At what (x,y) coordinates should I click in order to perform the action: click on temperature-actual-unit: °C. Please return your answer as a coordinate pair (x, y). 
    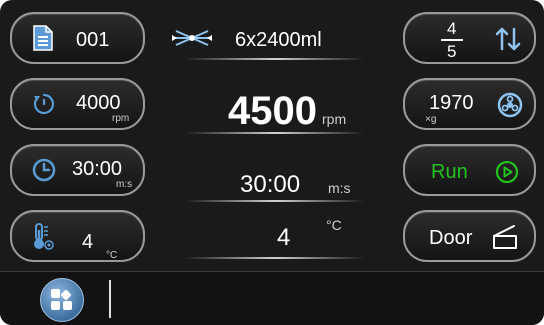
    Looking at the image, I should click on (334, 225).